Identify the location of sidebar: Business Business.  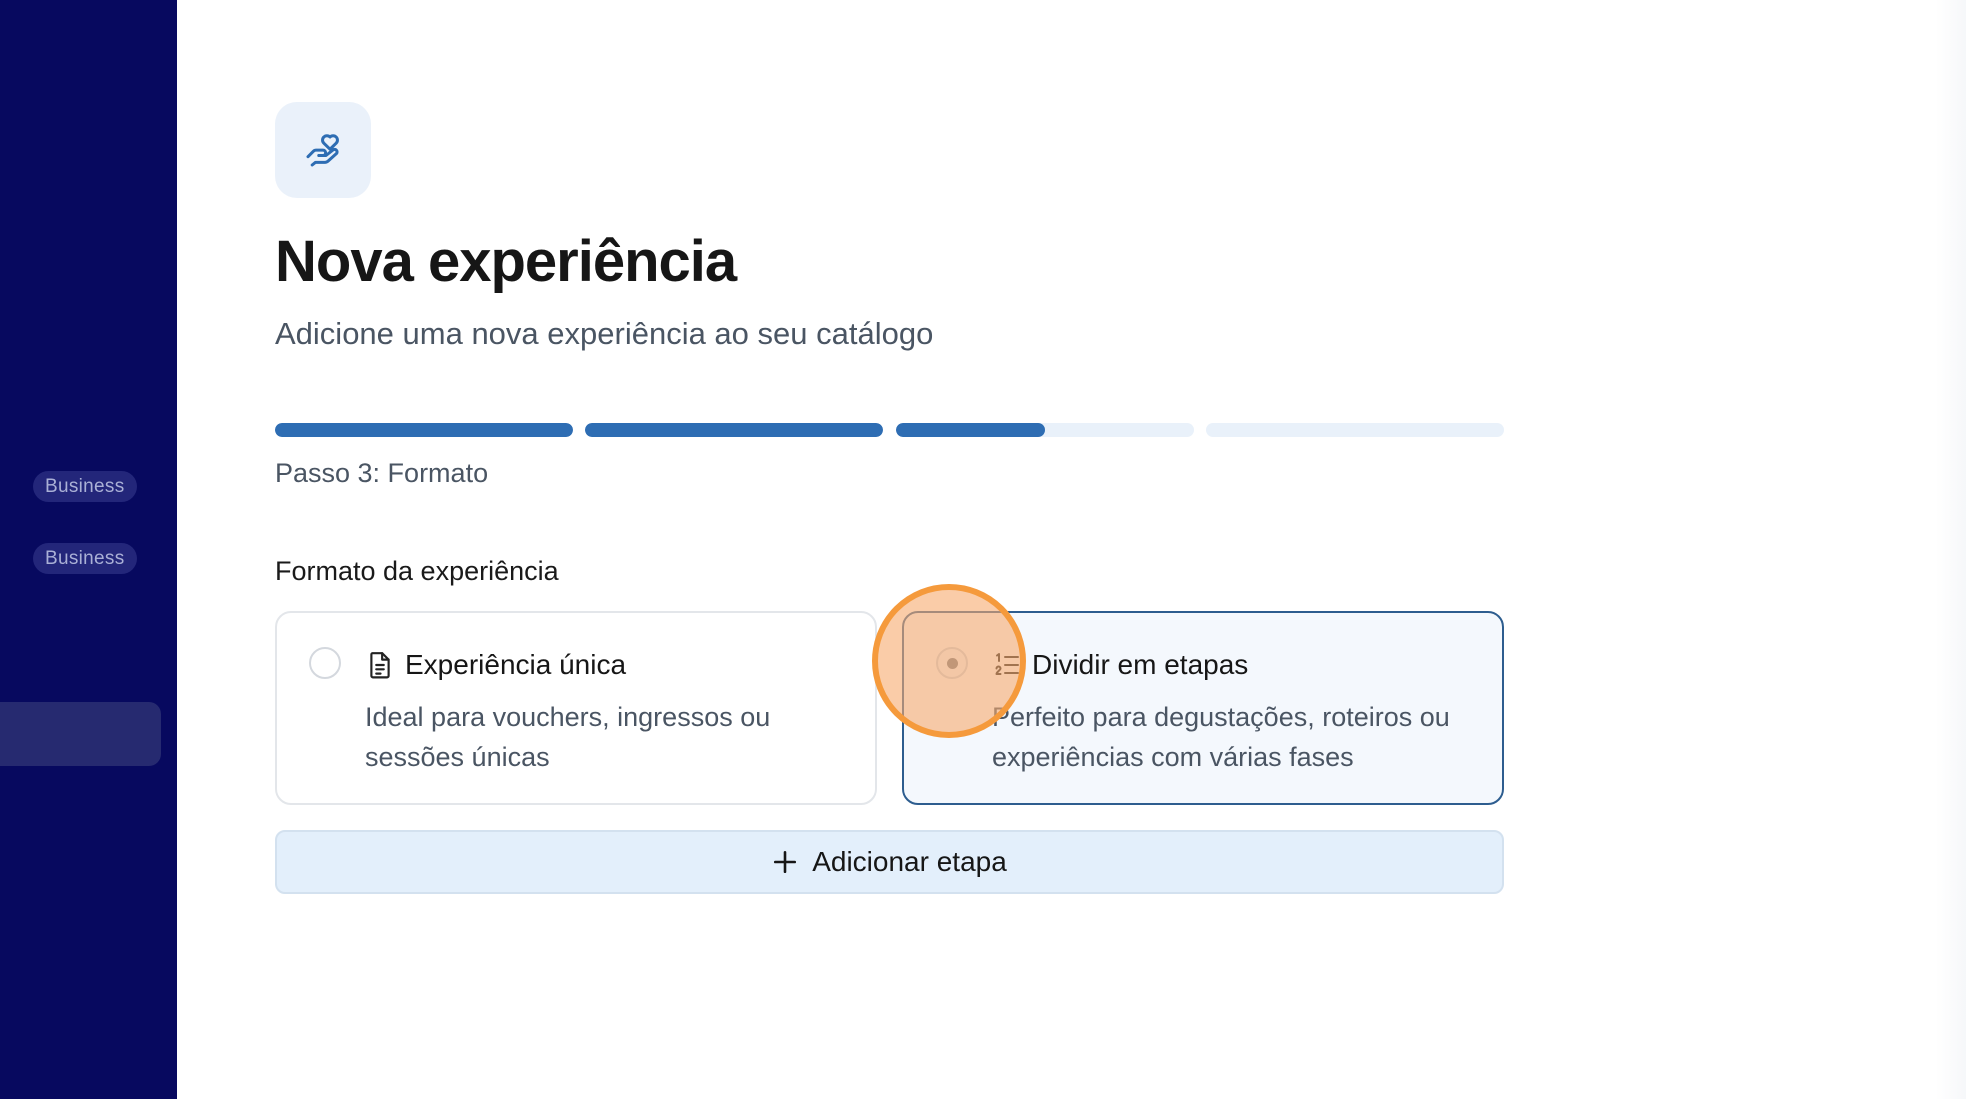
(88, 549).